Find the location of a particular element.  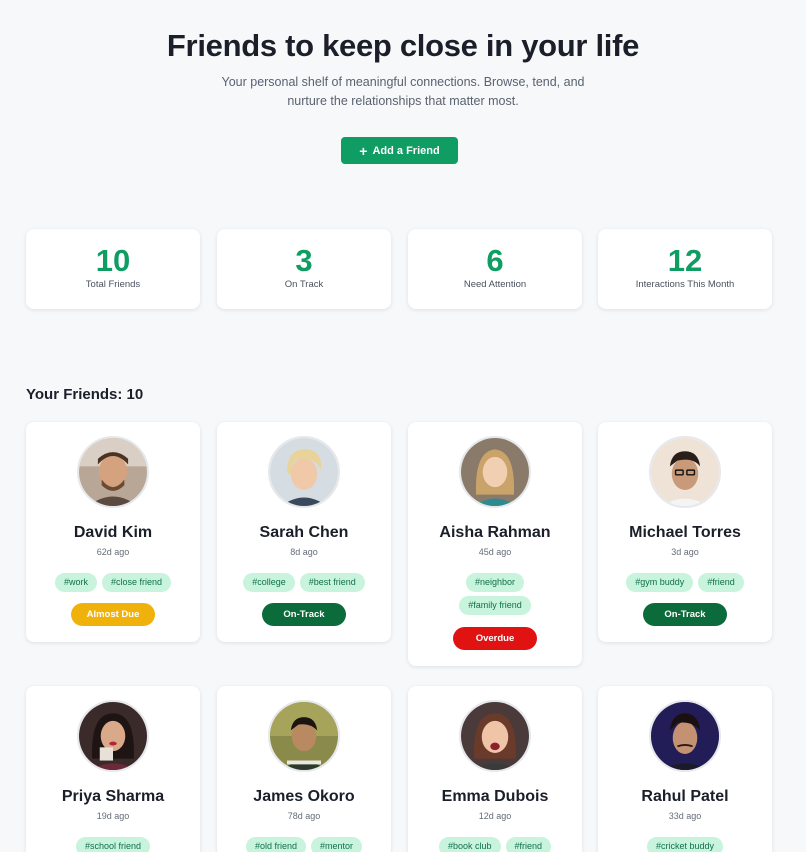

add-friend-button: + Add a Friend is located at coordinates (399, 150).